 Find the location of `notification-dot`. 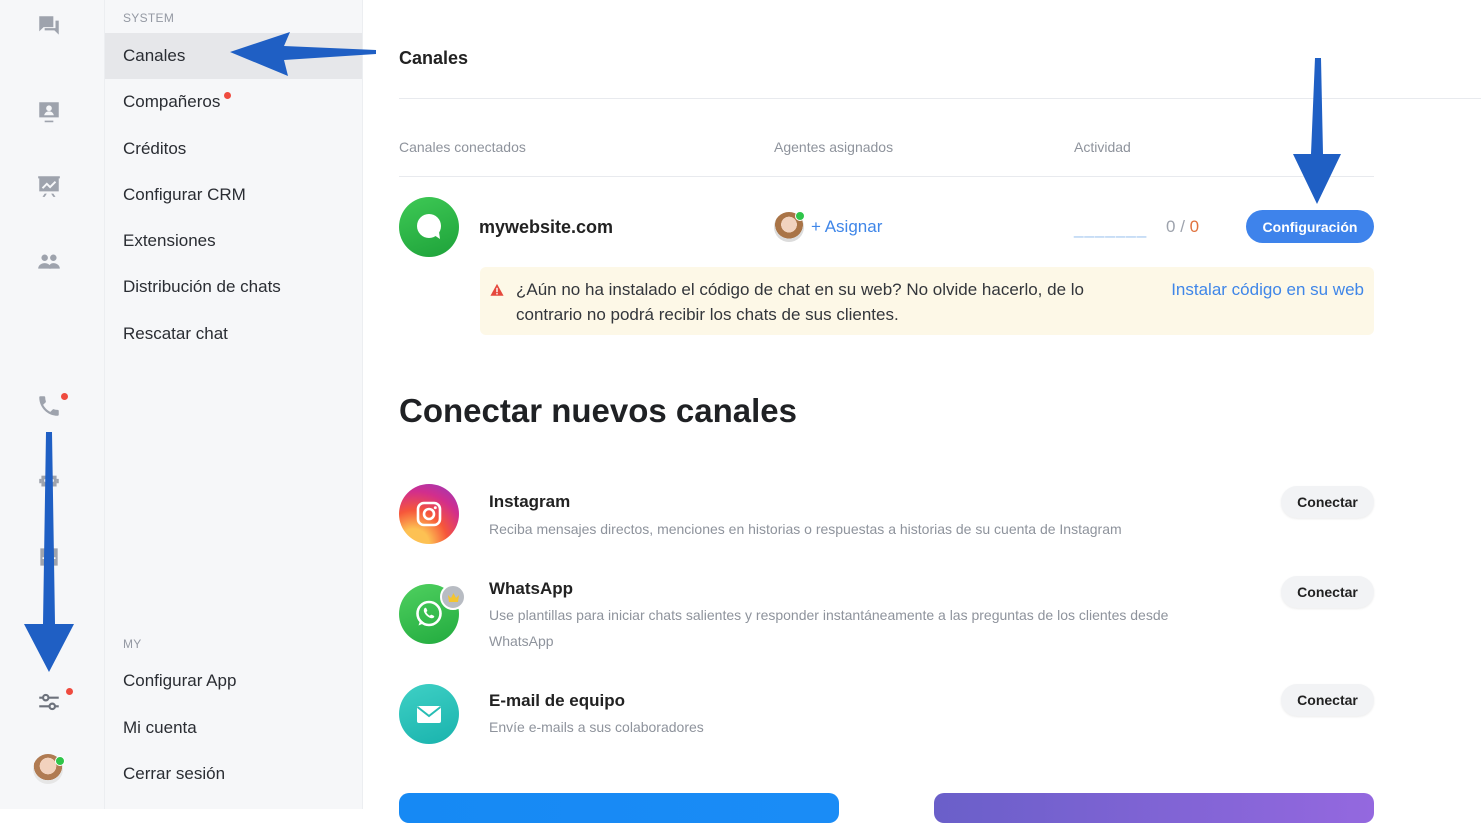

notification-dot is located at coordinates (228, 95).